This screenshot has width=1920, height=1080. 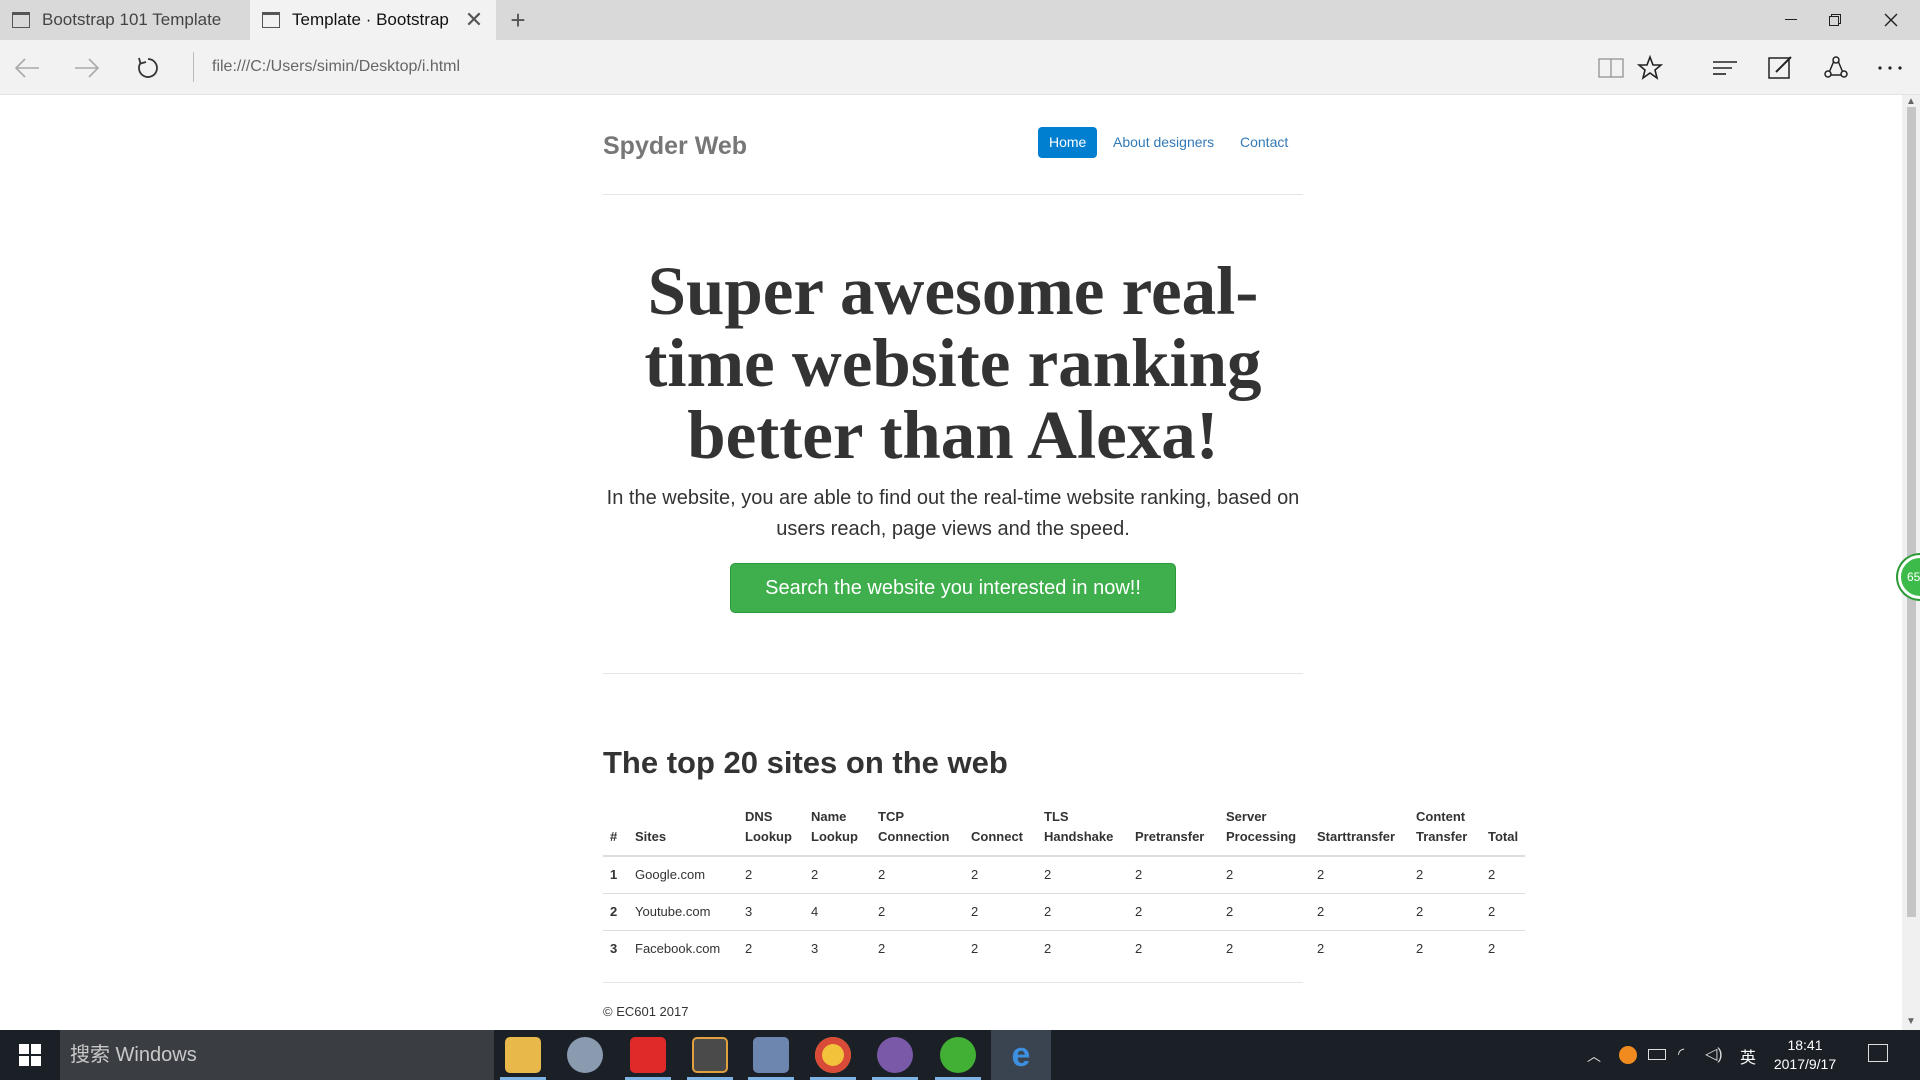 I want to click on restore-icon, so click(x=1834, y=20).